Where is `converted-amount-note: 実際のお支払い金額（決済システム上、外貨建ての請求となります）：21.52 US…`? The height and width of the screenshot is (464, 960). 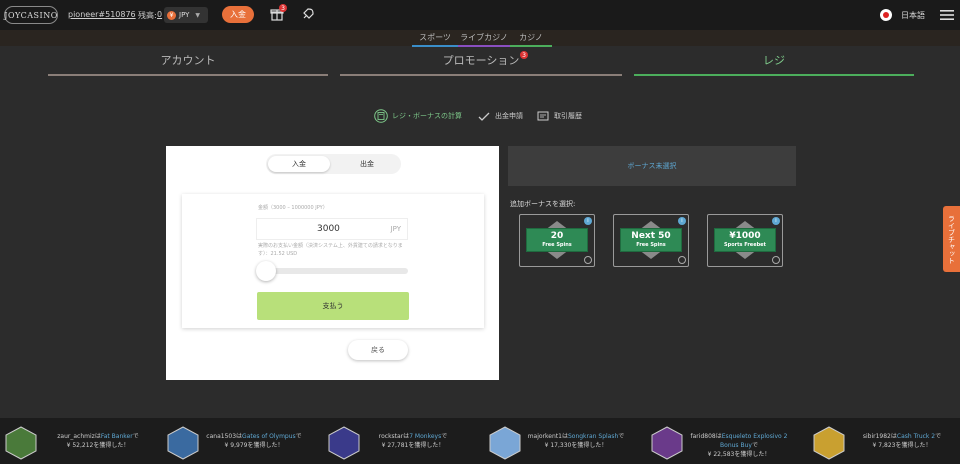
converted-amount-note: 実際のお支払い金額（決済システム上、外貨建ての請求となります）：21.52 US… is located at coordinates (330, 250).